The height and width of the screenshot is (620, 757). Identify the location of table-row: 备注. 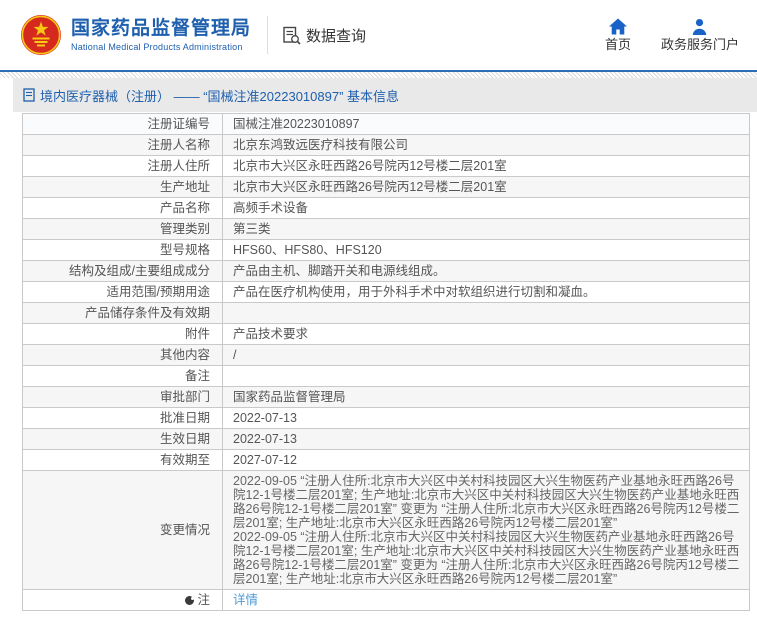
(386, 376).